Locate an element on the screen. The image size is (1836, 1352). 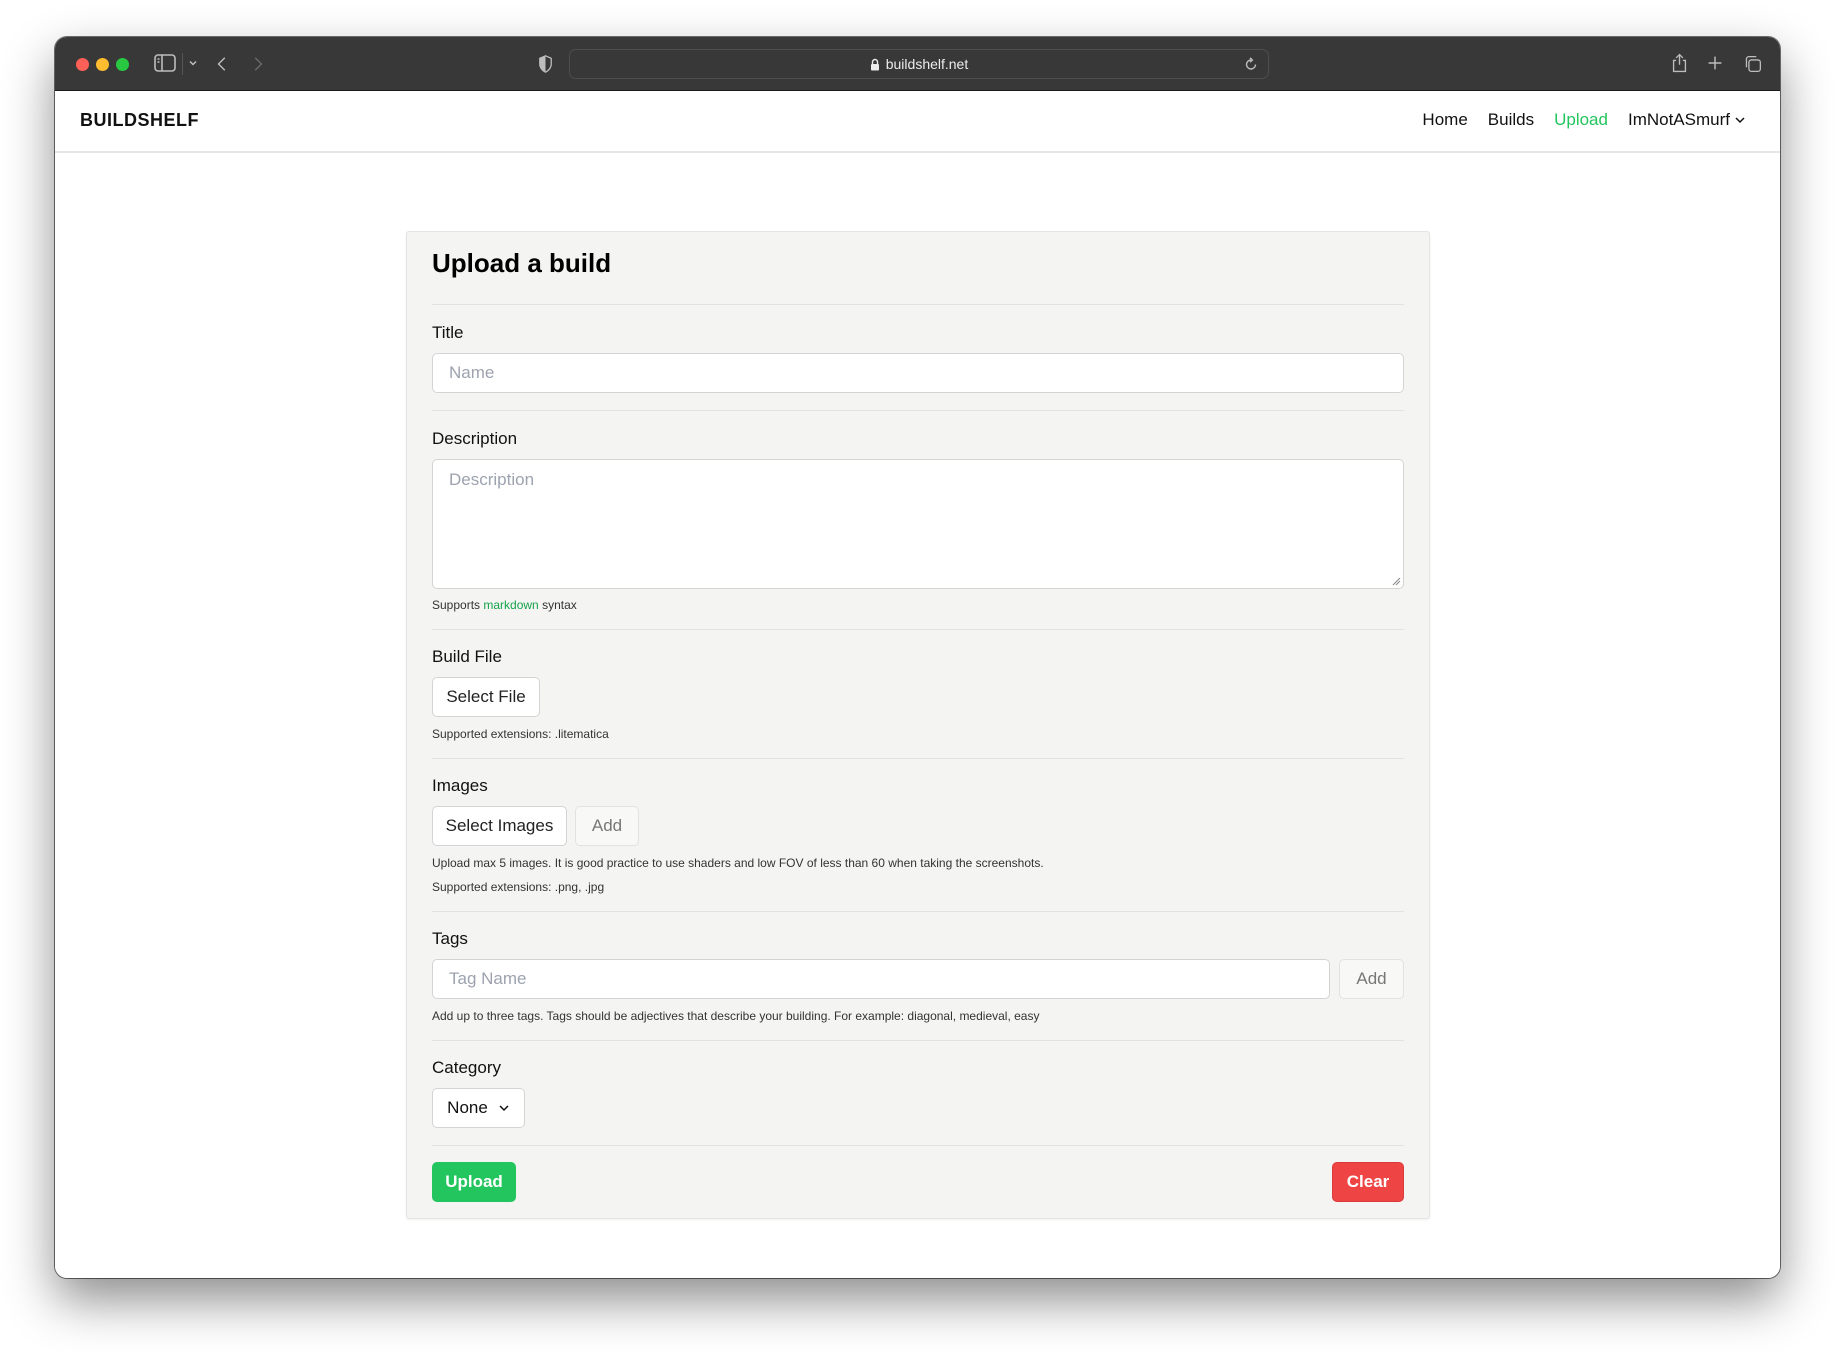
build-file-help: Supported extensions: .litematica is located at coordinates (520, 734).